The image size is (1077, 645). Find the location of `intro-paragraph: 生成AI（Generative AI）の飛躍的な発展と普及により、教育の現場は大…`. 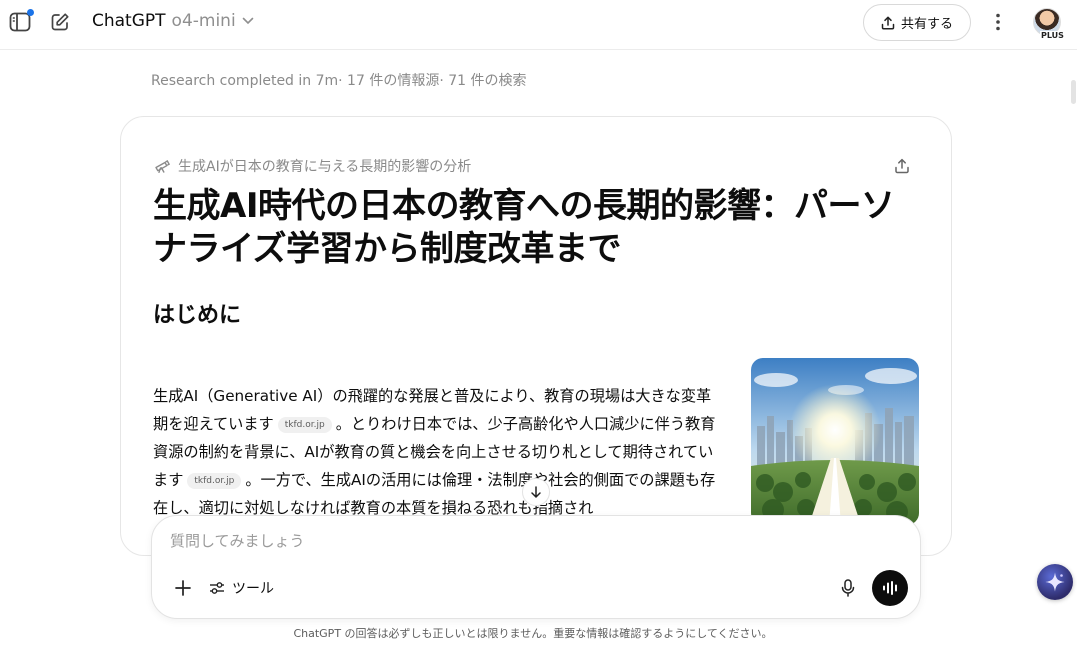

intro-paragraph: 生成AI（Generative AI）の飛躍的な発展と普及により、教育の現場は大… is located at coordinates (439, 452).